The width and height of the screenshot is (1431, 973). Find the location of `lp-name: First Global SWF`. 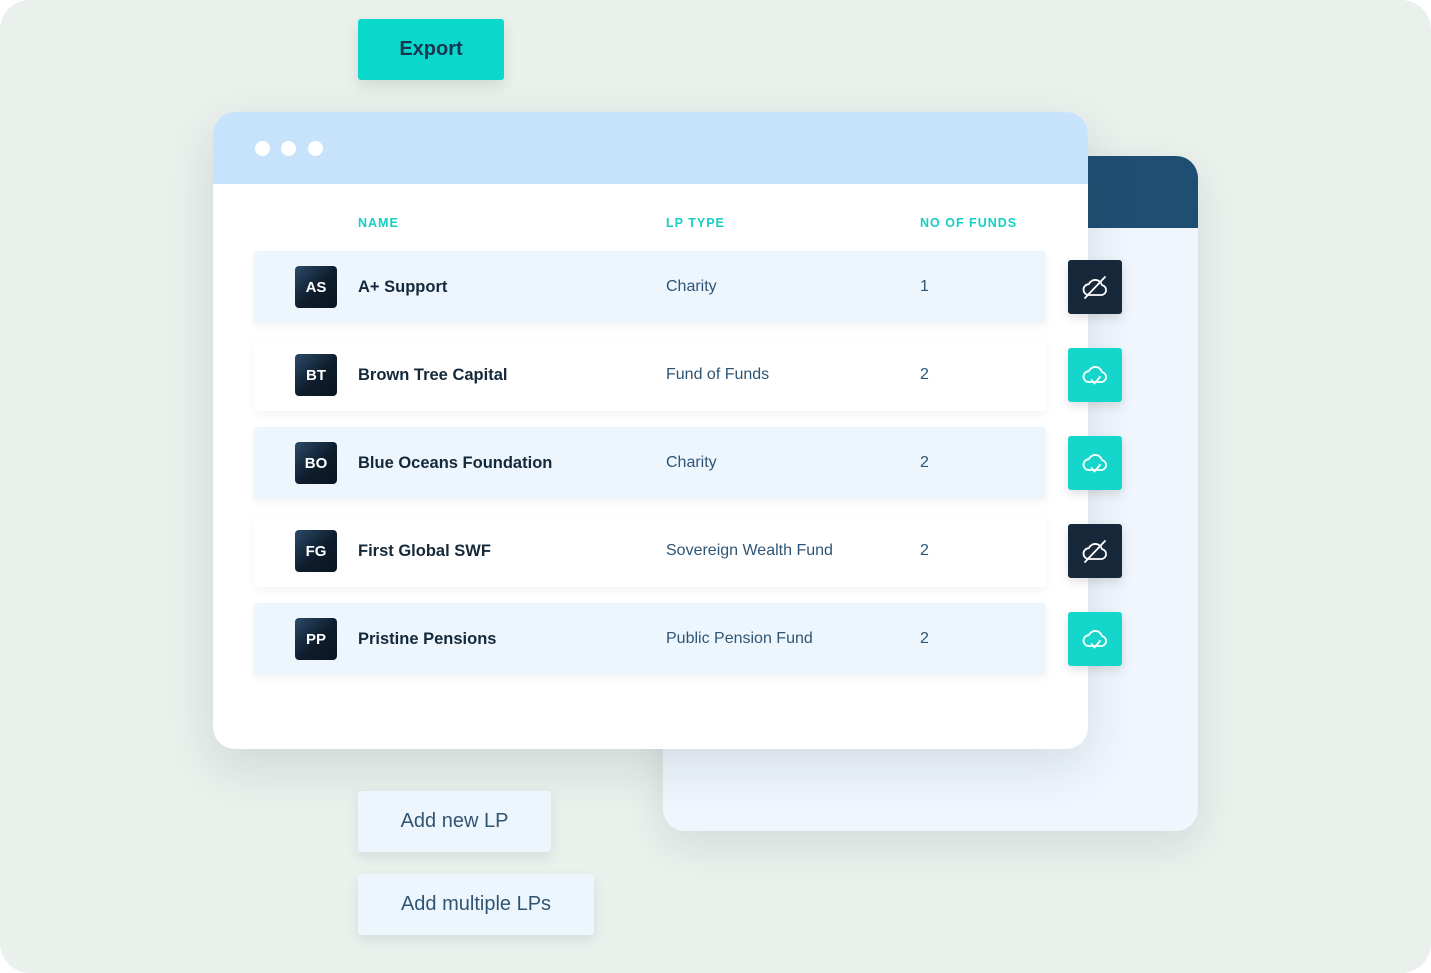

lp-name: First Global SWF is located at coordinates (424, 551).